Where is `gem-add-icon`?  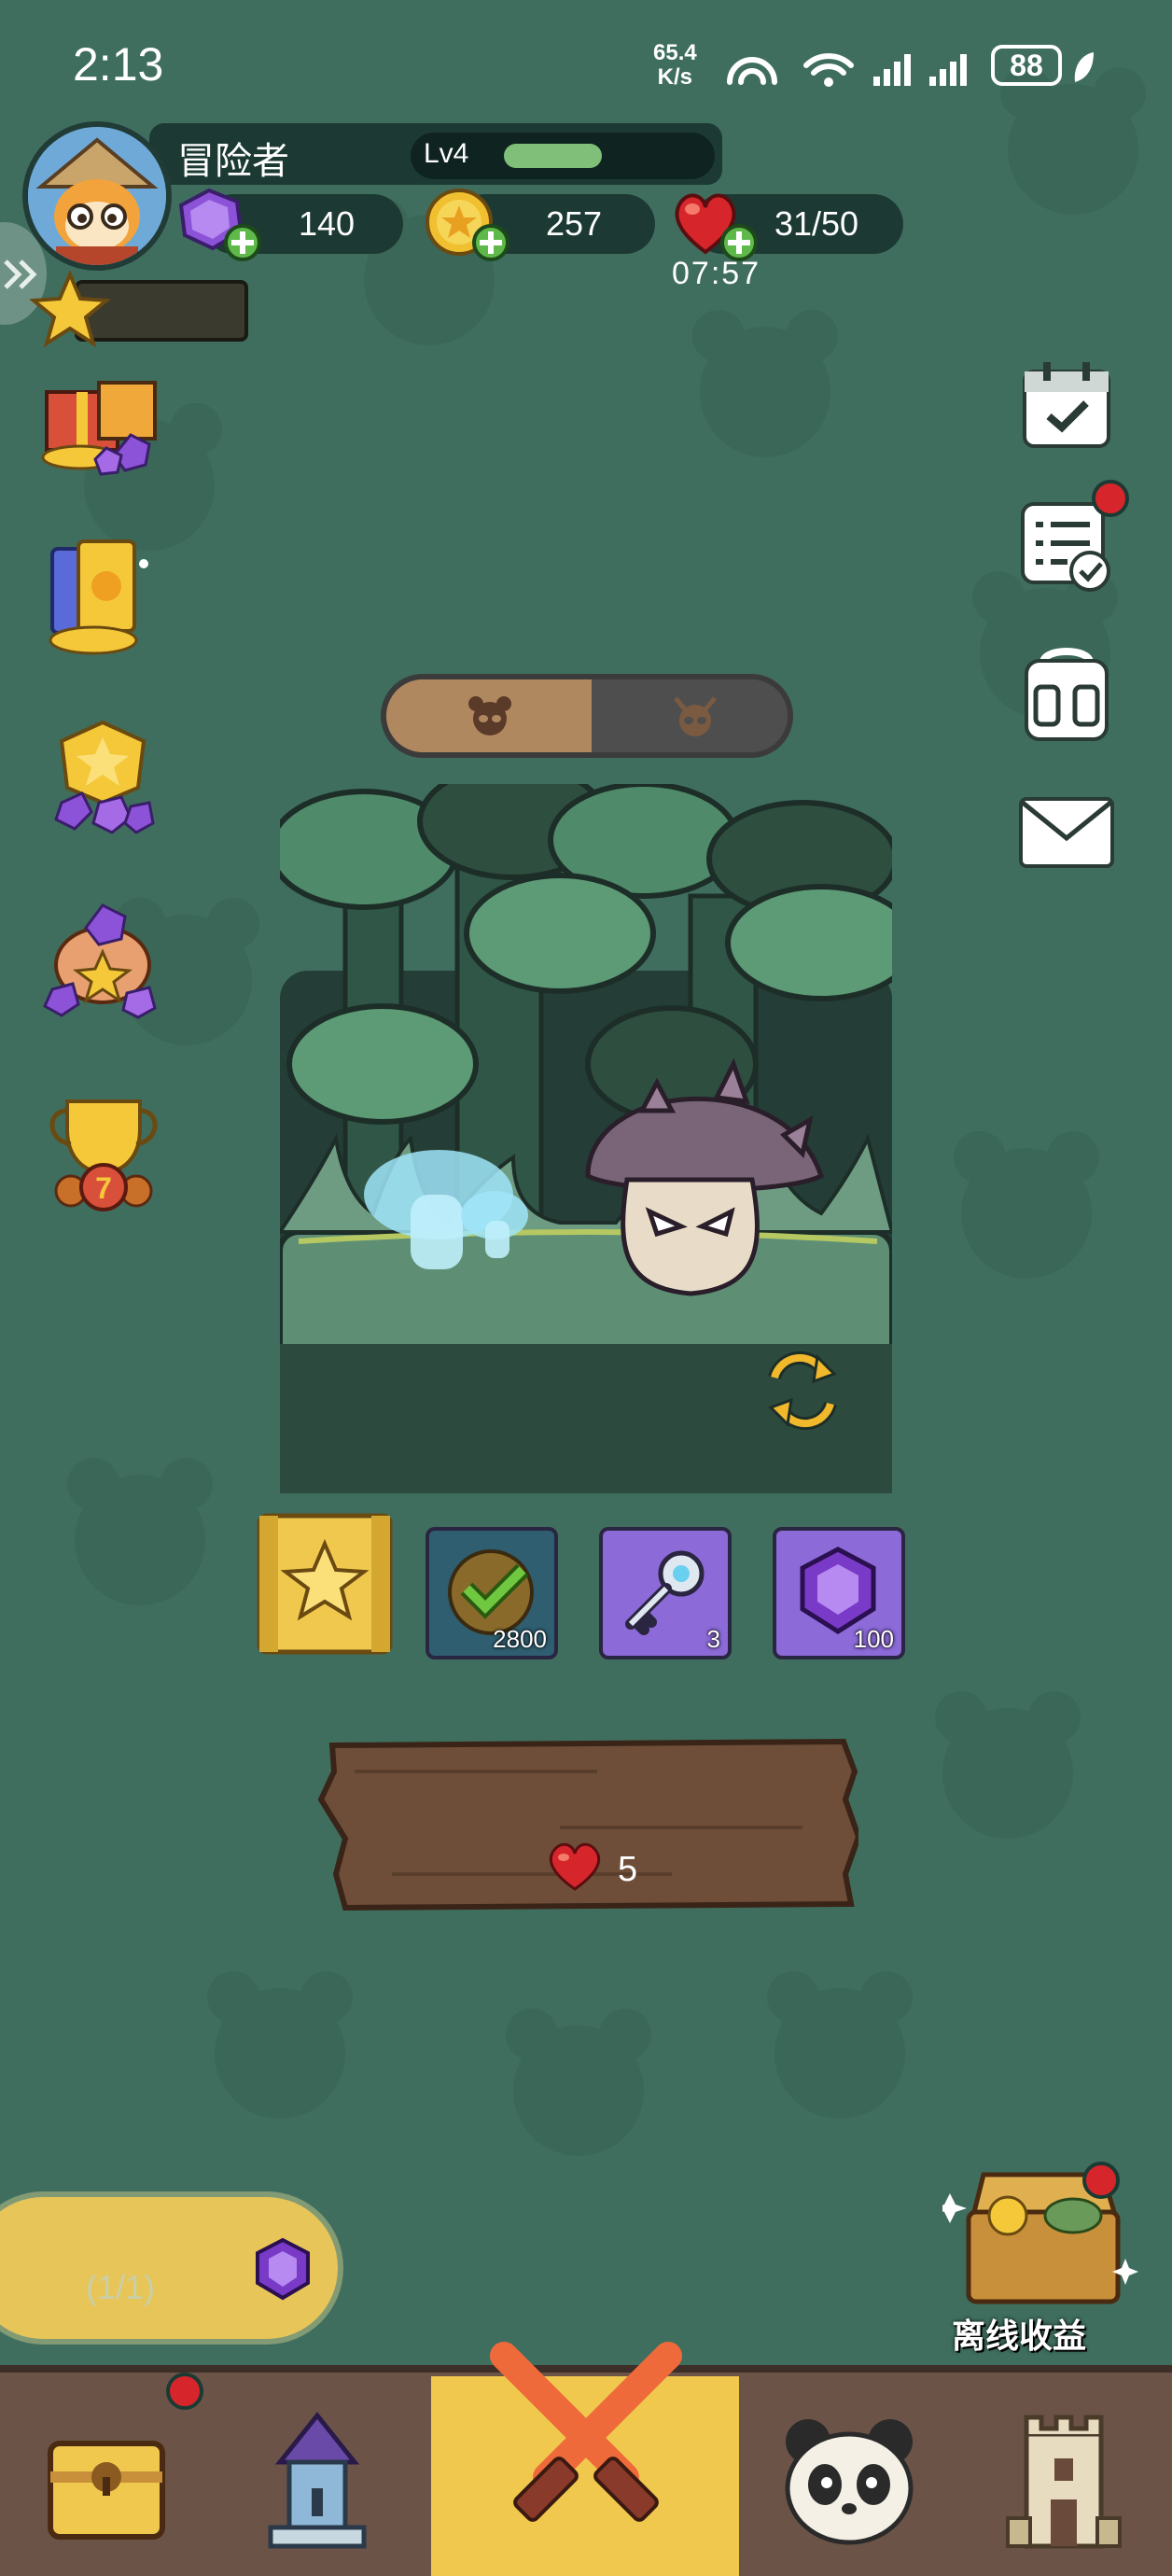 gem-add-icon is located at coordinates (218, 226).